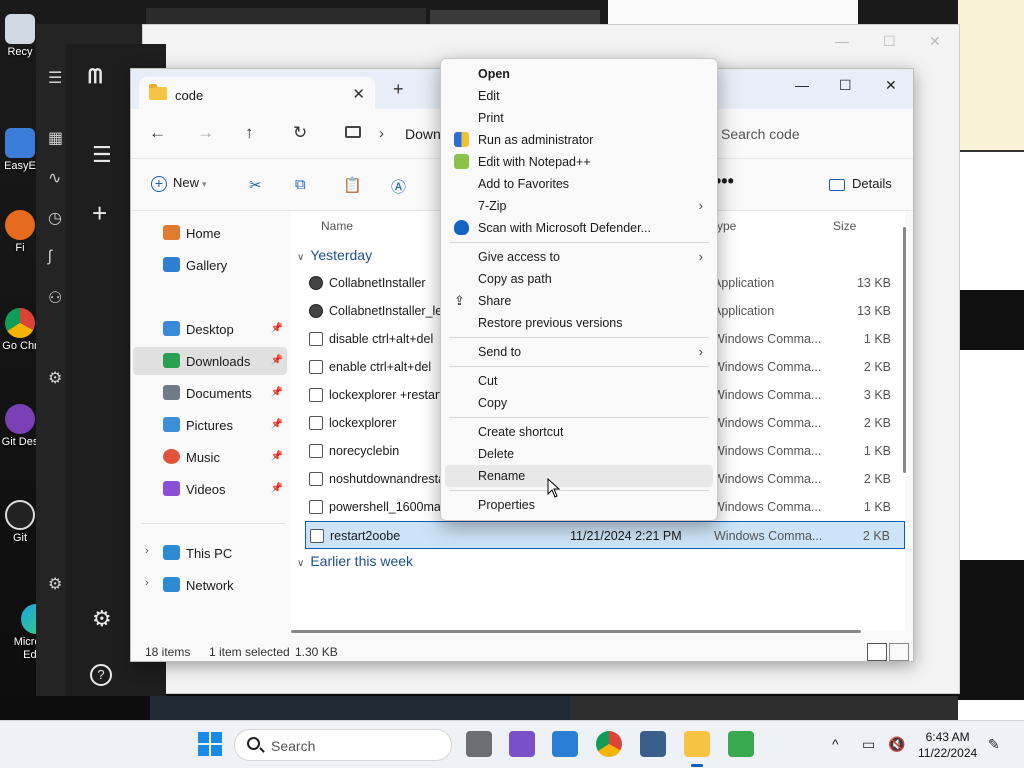 Image resolution: width=1024 pixels, height=768 pixels. I want to click on rename-icon: Ⓐ, so click(398, 186).